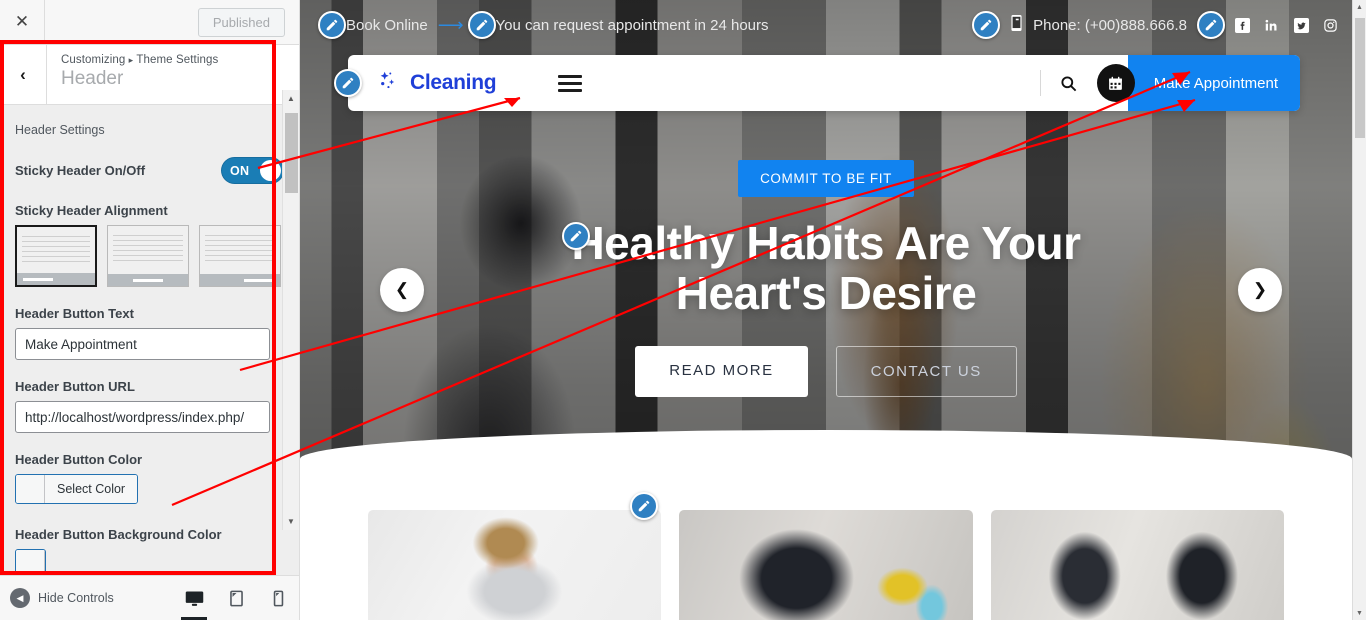 The height and width of the screenshot is (620, 1366). I want to click on topbar-right-group: Phone: (+00)888.666.8, so click(1162, 25).